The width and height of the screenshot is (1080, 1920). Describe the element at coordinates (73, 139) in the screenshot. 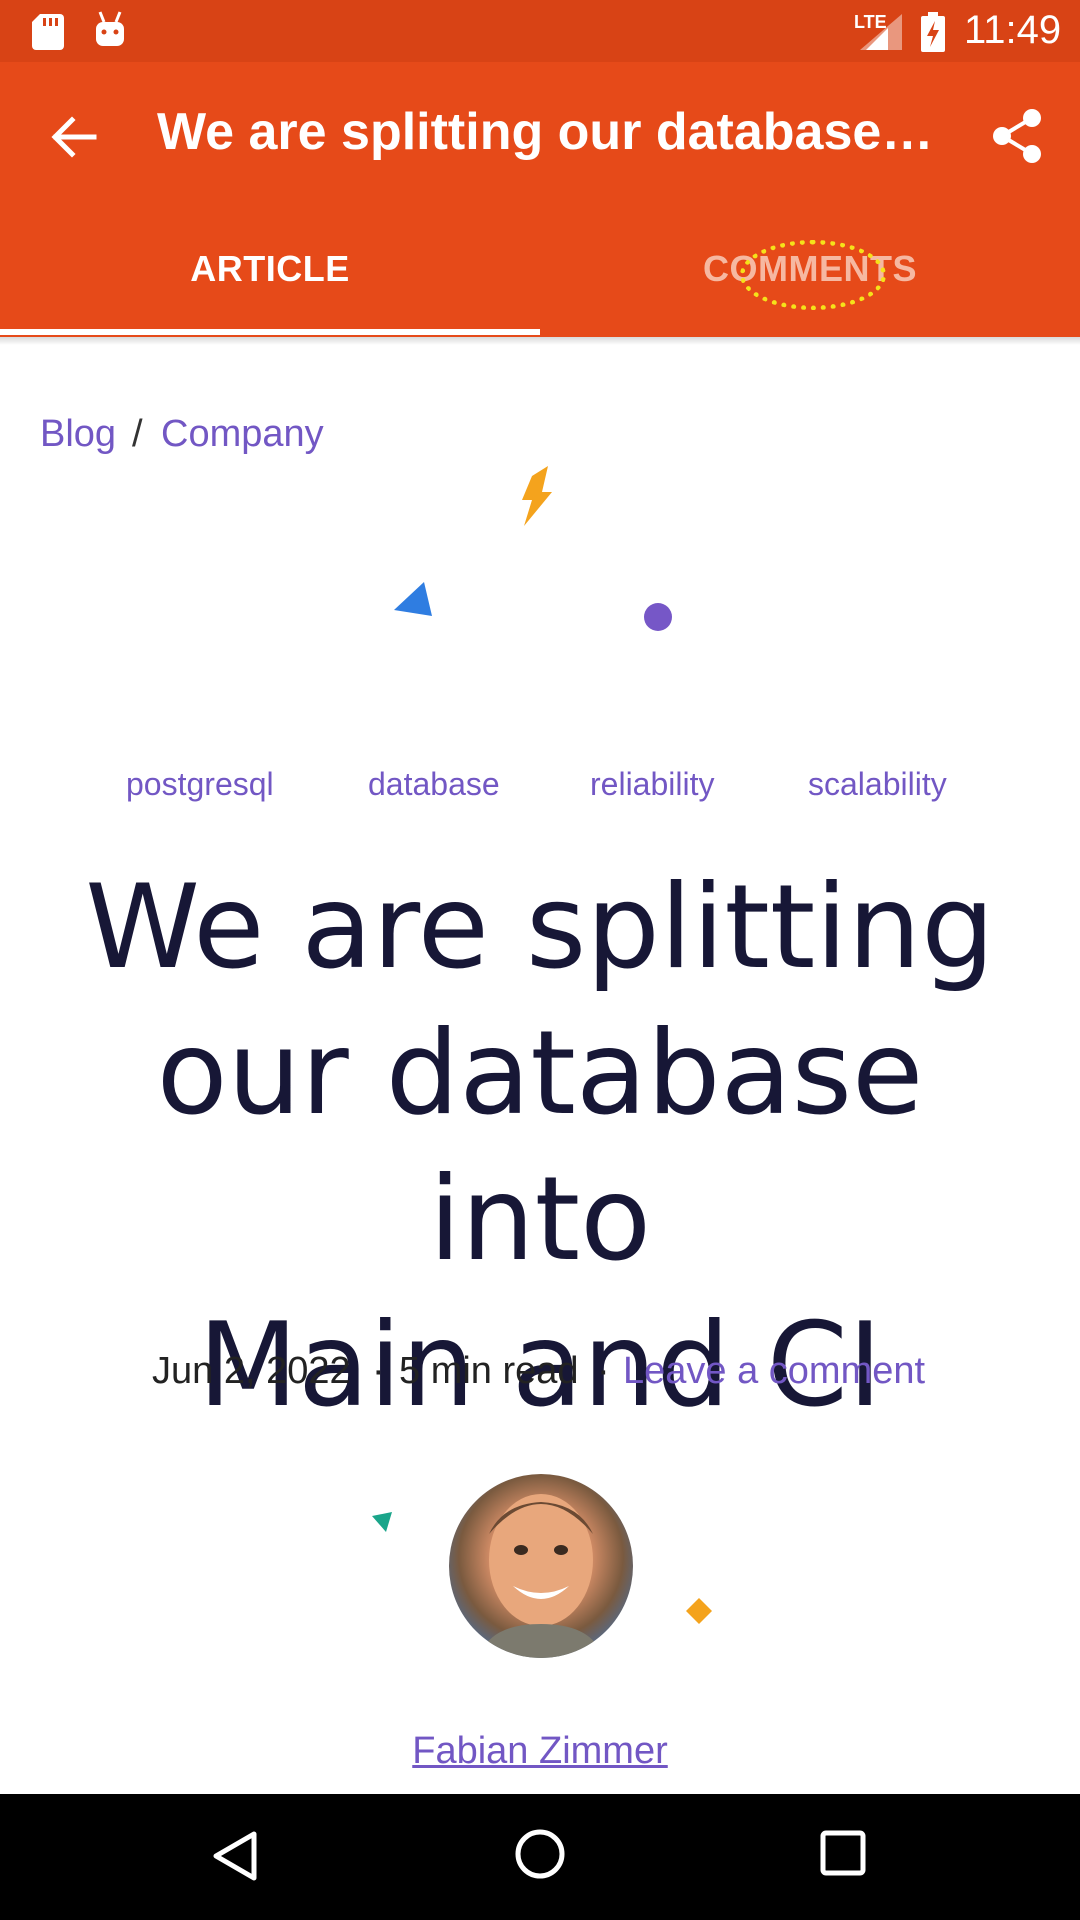

I see `back-arrow-icon` at that location.